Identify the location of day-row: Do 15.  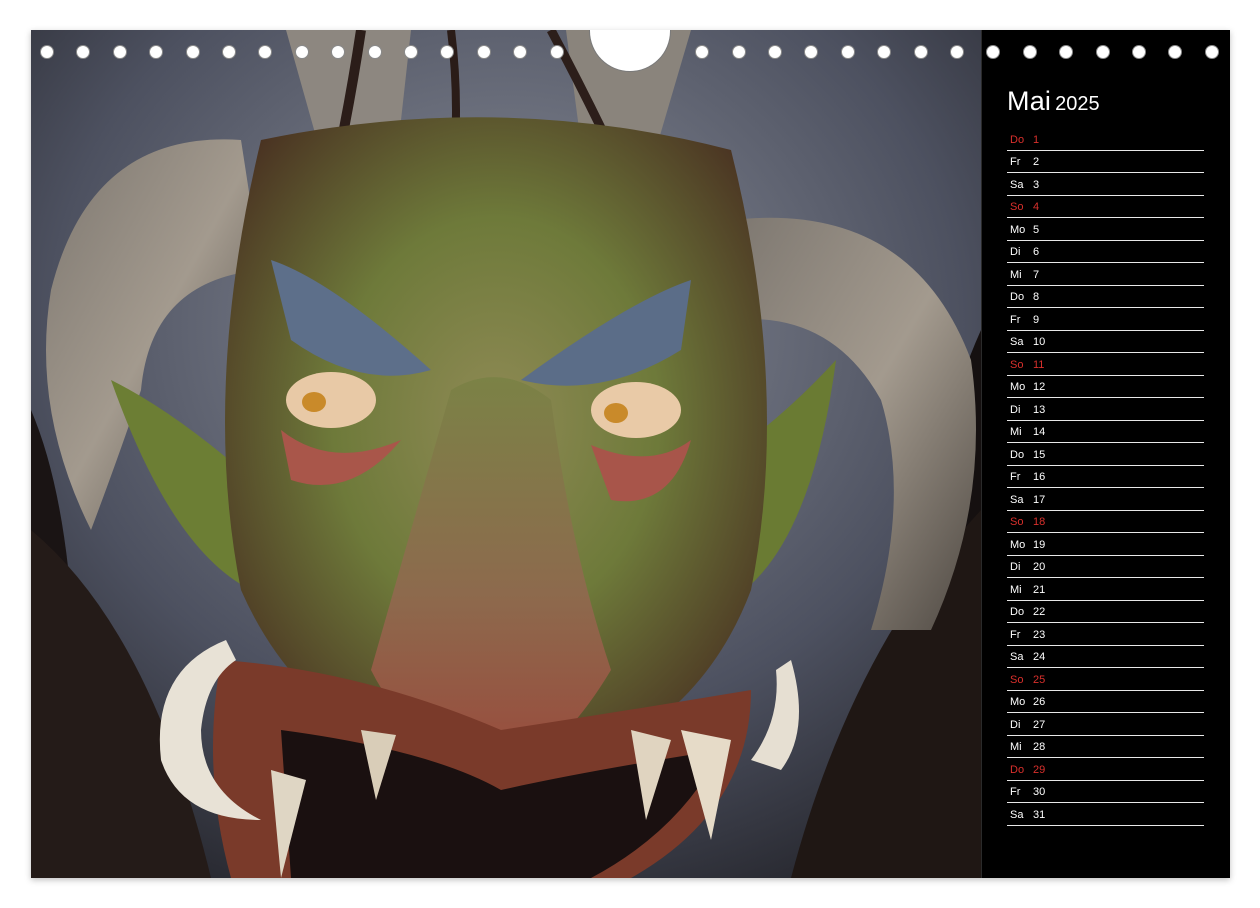
(1105, 454).